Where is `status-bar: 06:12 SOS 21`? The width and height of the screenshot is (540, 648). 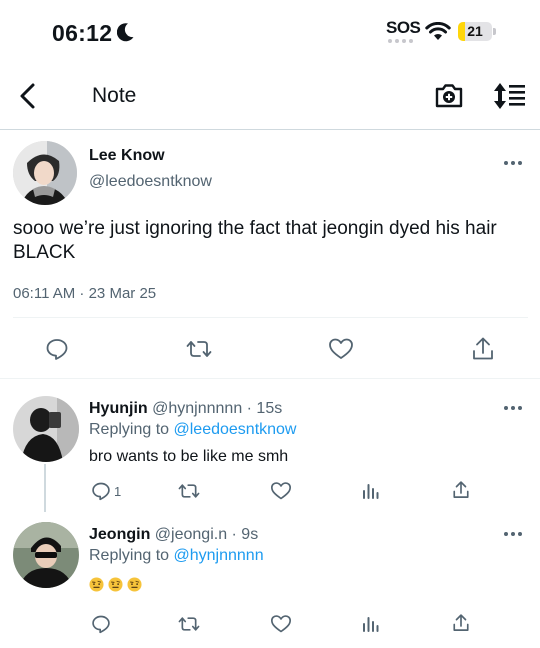
status-bar: 06:12 SOS 21 is located at coordinates (270, 32).